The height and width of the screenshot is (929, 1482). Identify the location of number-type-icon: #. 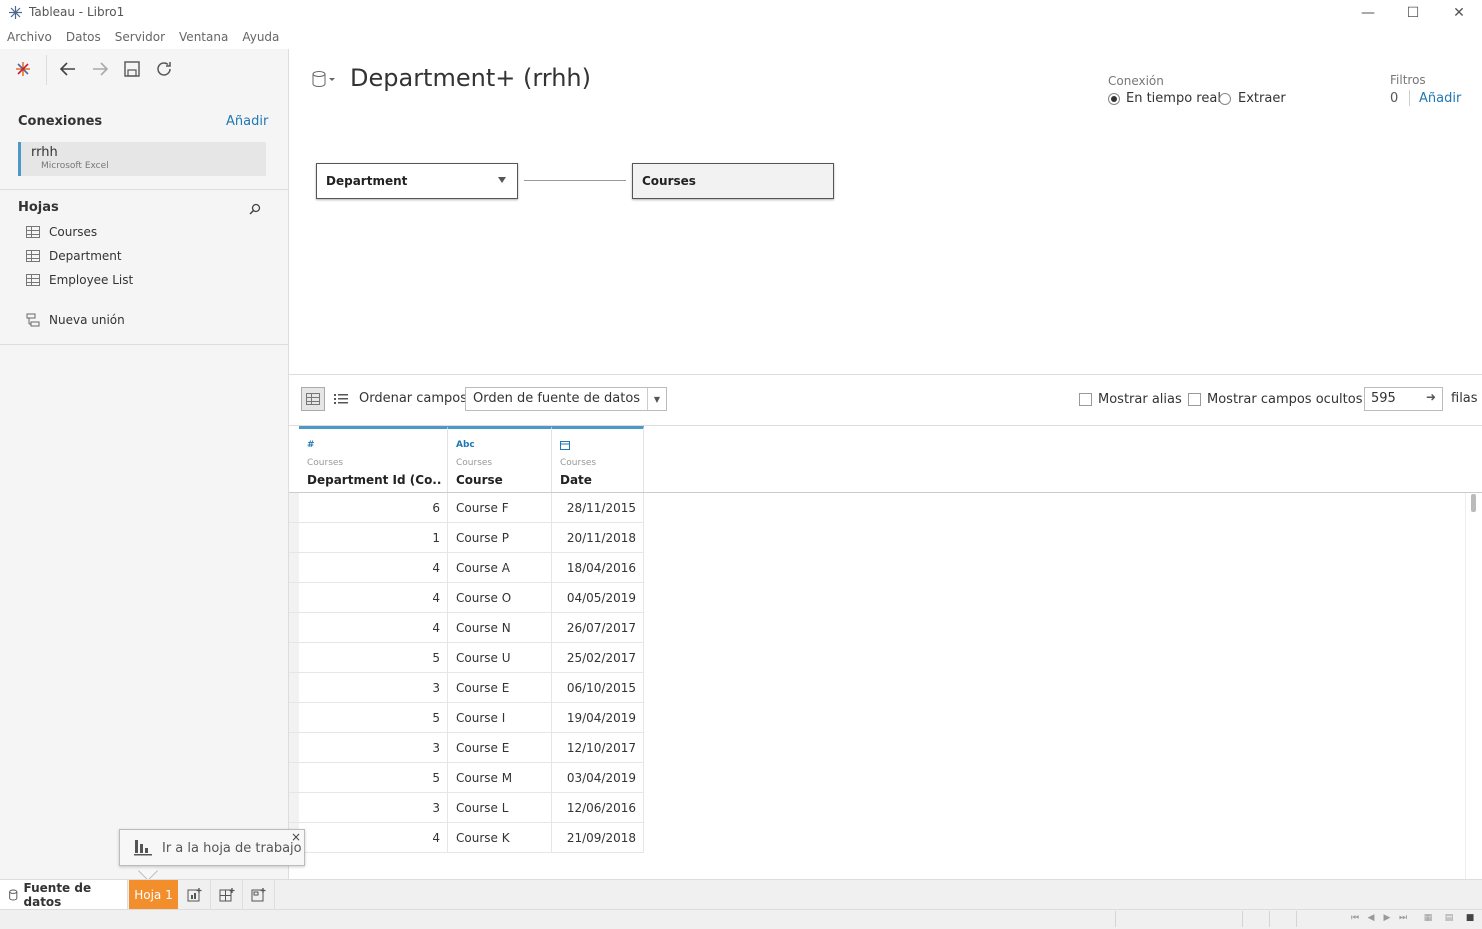
(311, 445).